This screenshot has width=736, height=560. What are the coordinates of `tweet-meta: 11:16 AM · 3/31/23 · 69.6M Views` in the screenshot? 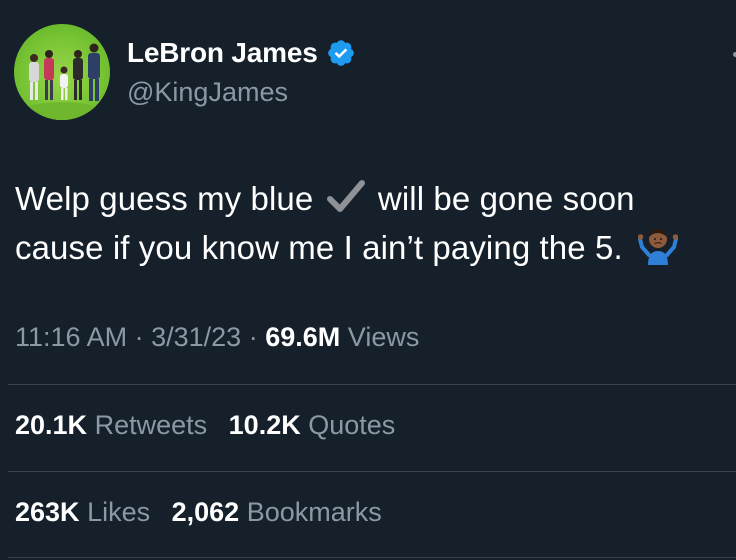 It's located at (217, 337).